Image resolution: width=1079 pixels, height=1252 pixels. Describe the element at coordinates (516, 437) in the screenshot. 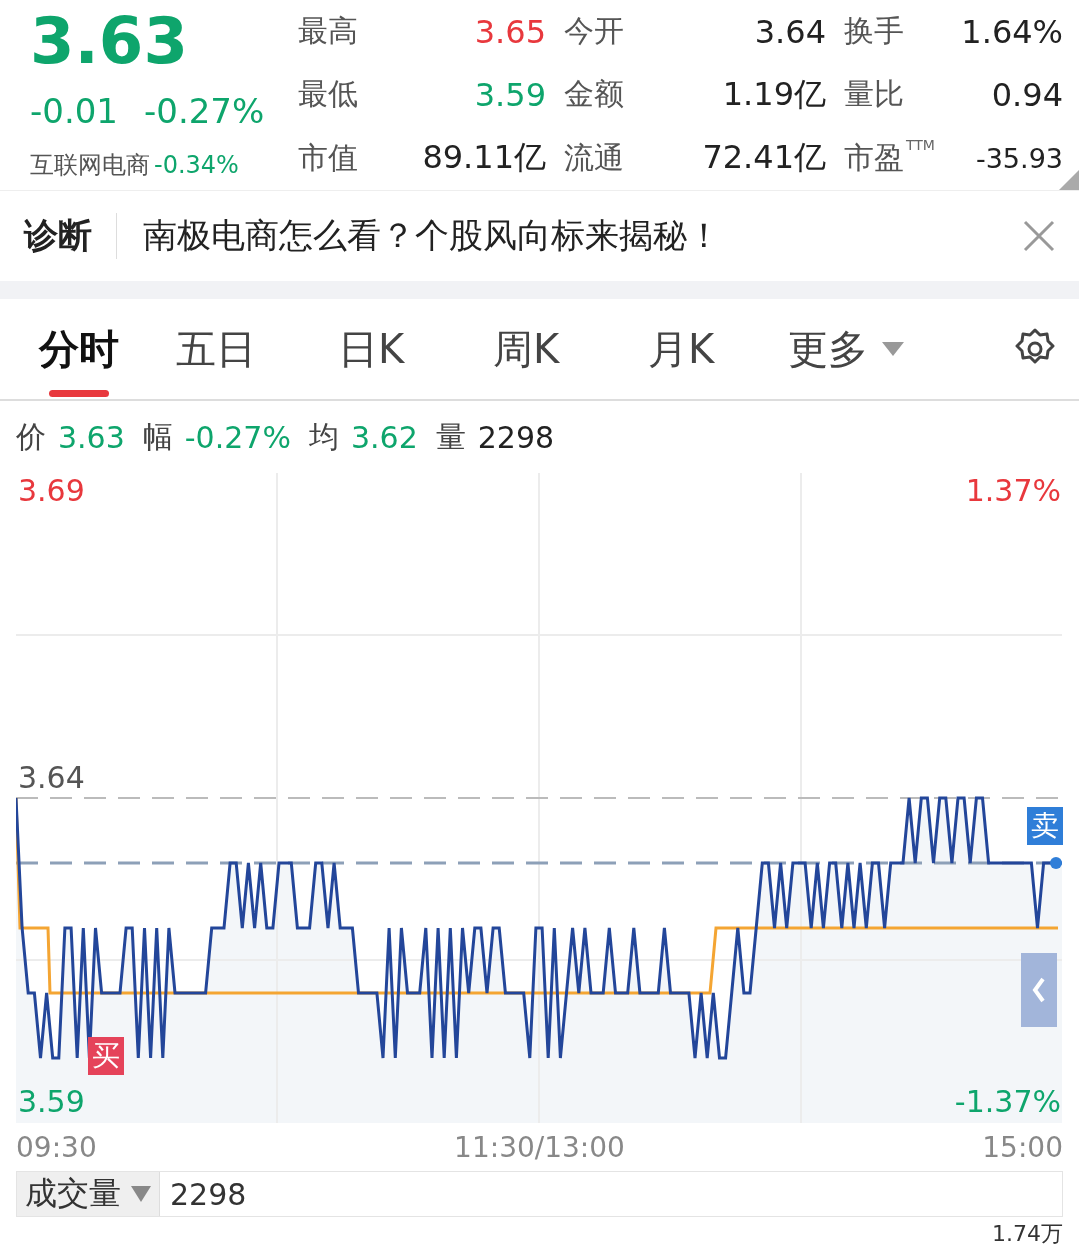

I see `info-value: 2298` at that location.